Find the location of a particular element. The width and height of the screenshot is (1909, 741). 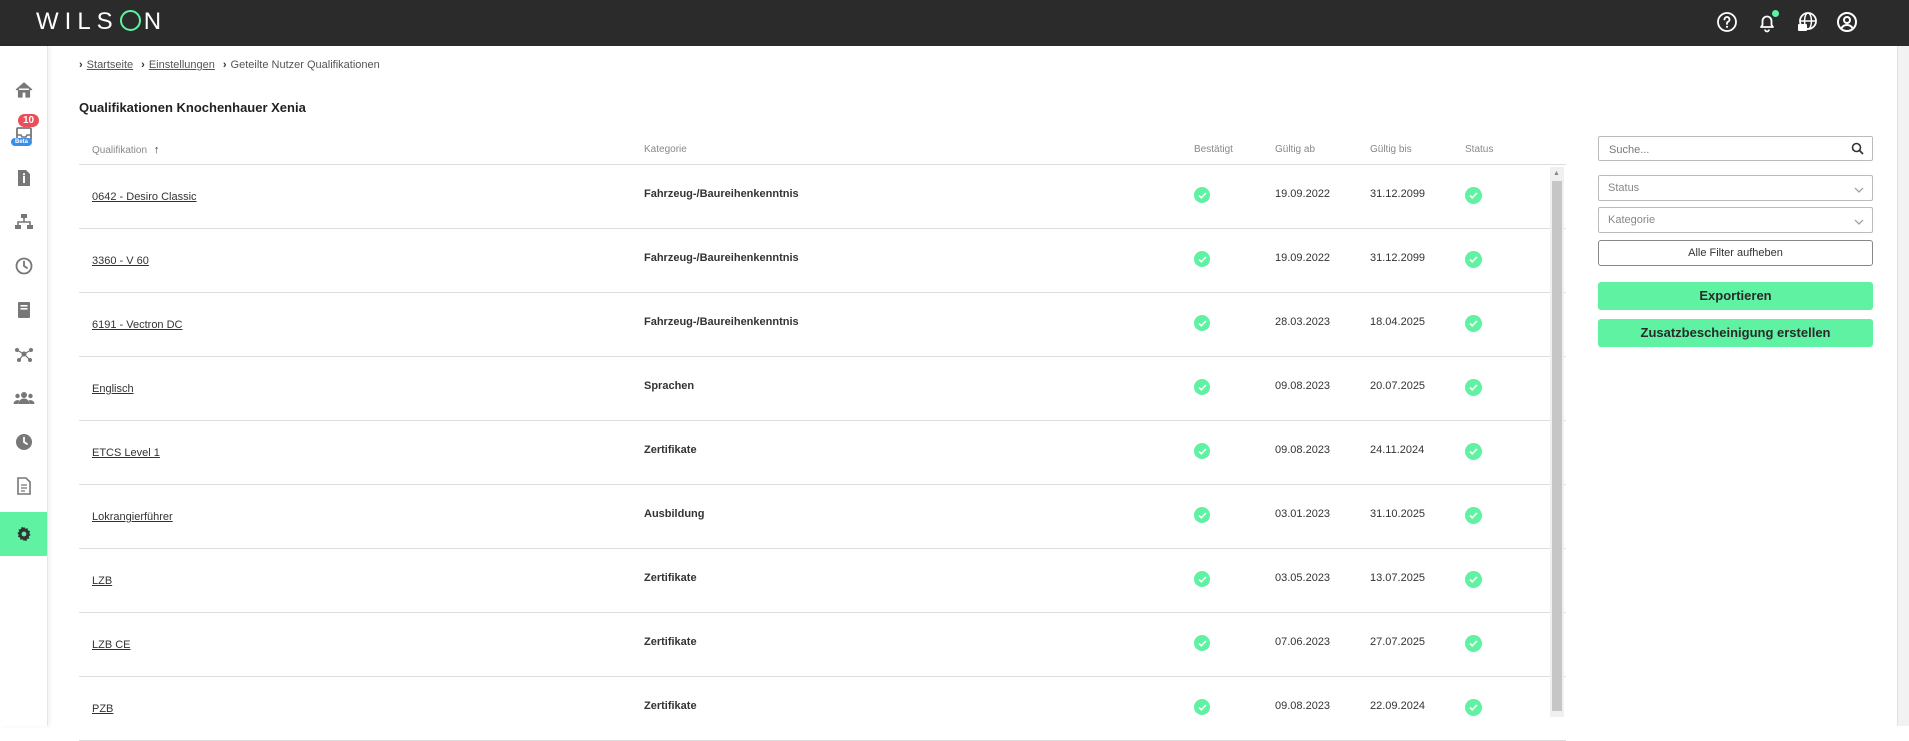

column-header-gueltig-bis: Gültig bis is located at coordinates (1391, 149).